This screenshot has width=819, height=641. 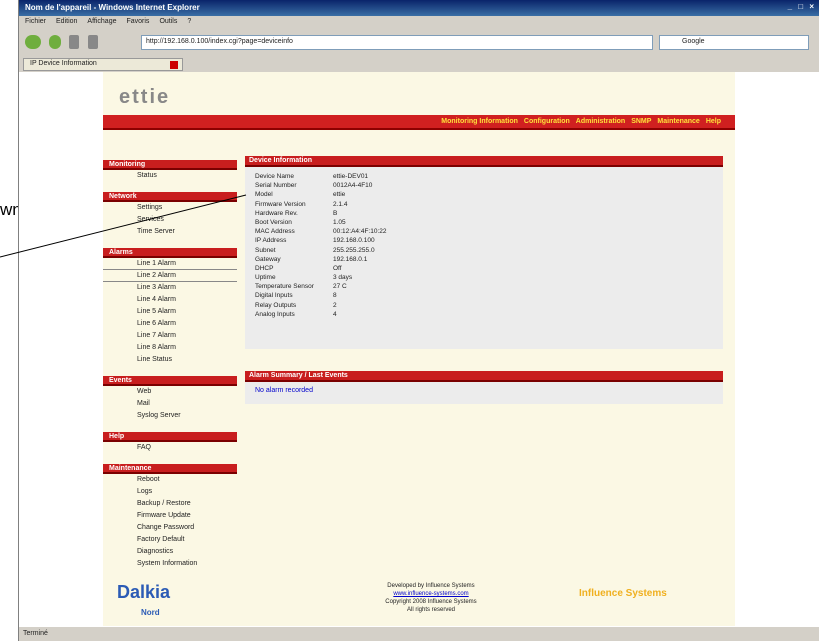 What do you see at coordinates (276, 186) in the screenshot?
I see `device-info-key: Serial Number` at bounding box center [276, 186].